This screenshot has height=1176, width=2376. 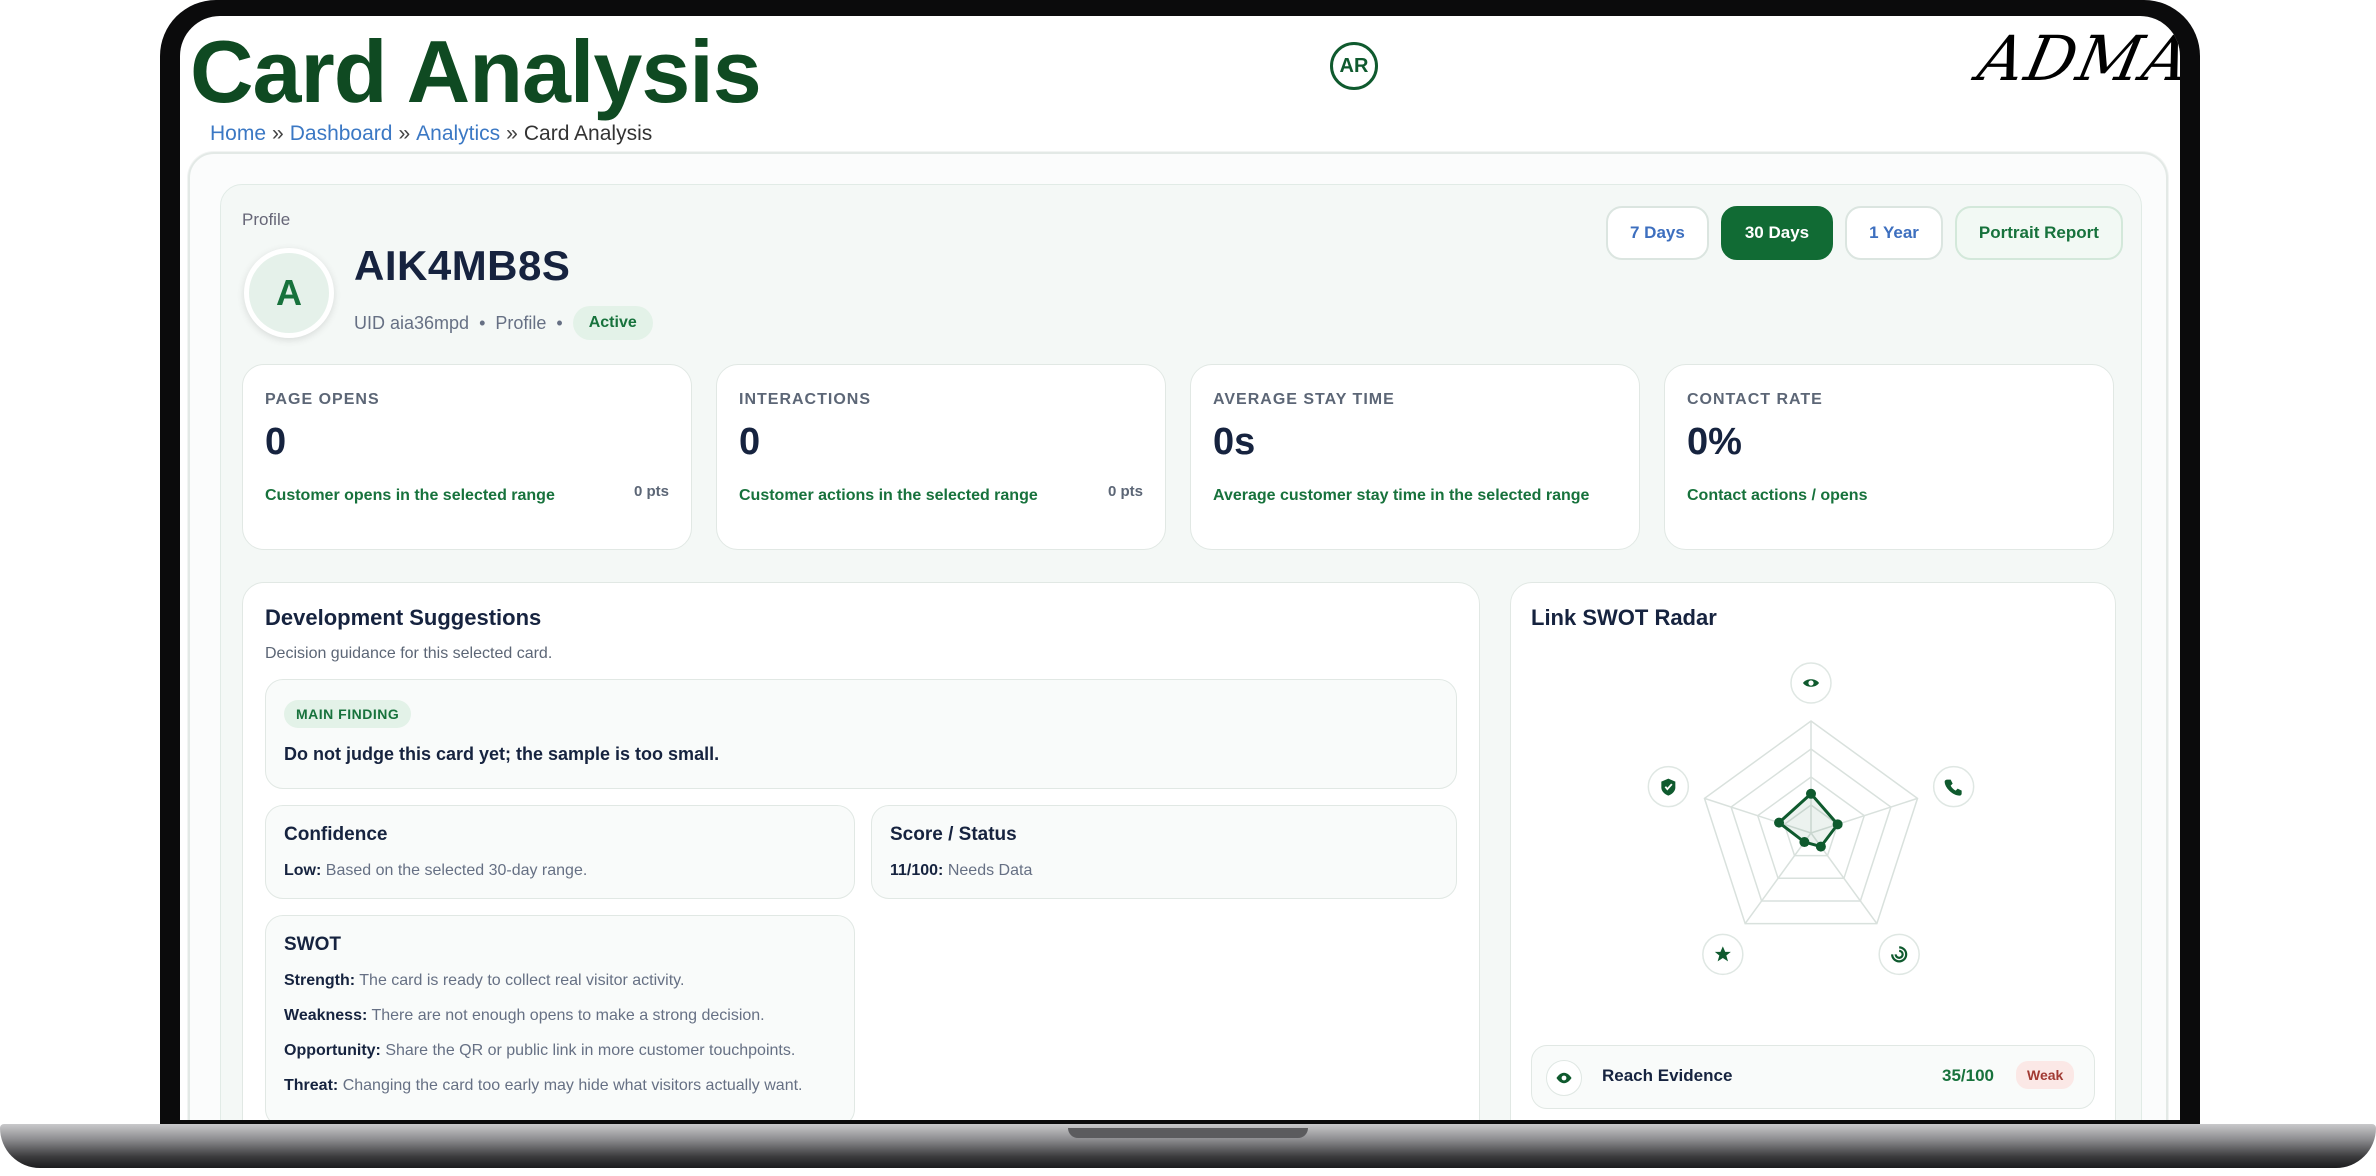 What do you see at coordinates (410, 495) in the screenshot?
I see `kpi-description: Customer opens in the selected range` at bounding box center [410, 495].